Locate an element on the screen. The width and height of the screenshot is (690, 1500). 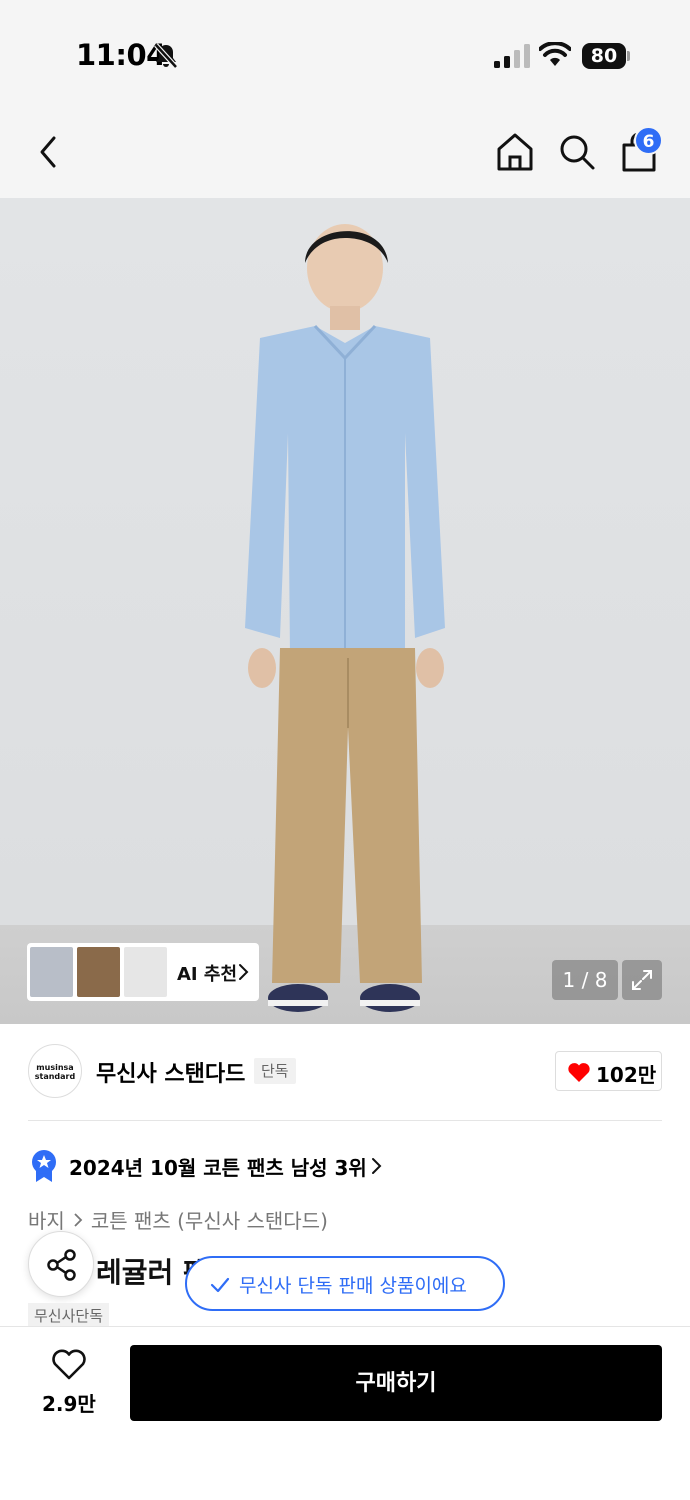
battery-level: 80 is located at coordinates (604, 56).